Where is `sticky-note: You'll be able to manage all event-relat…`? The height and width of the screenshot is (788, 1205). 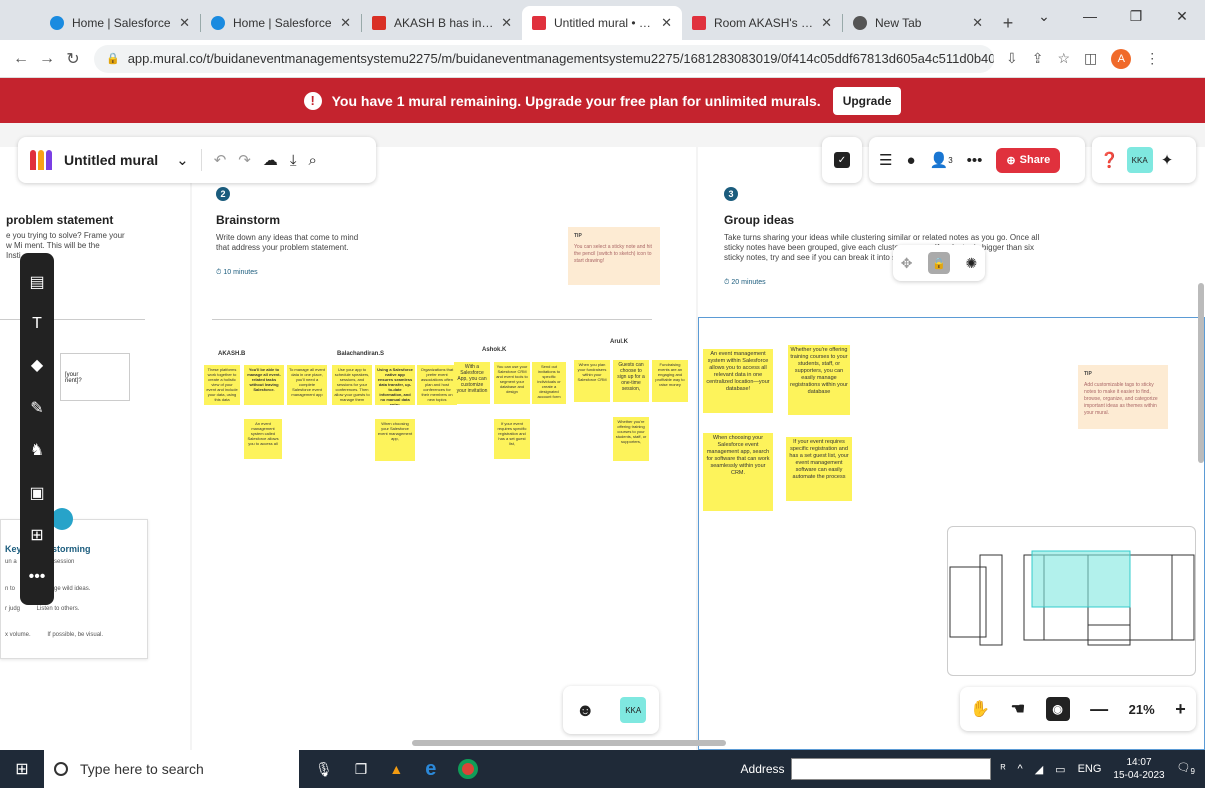 sticky-note: You'll be able to manage all event-relat… is located at coordinates (264, 385).